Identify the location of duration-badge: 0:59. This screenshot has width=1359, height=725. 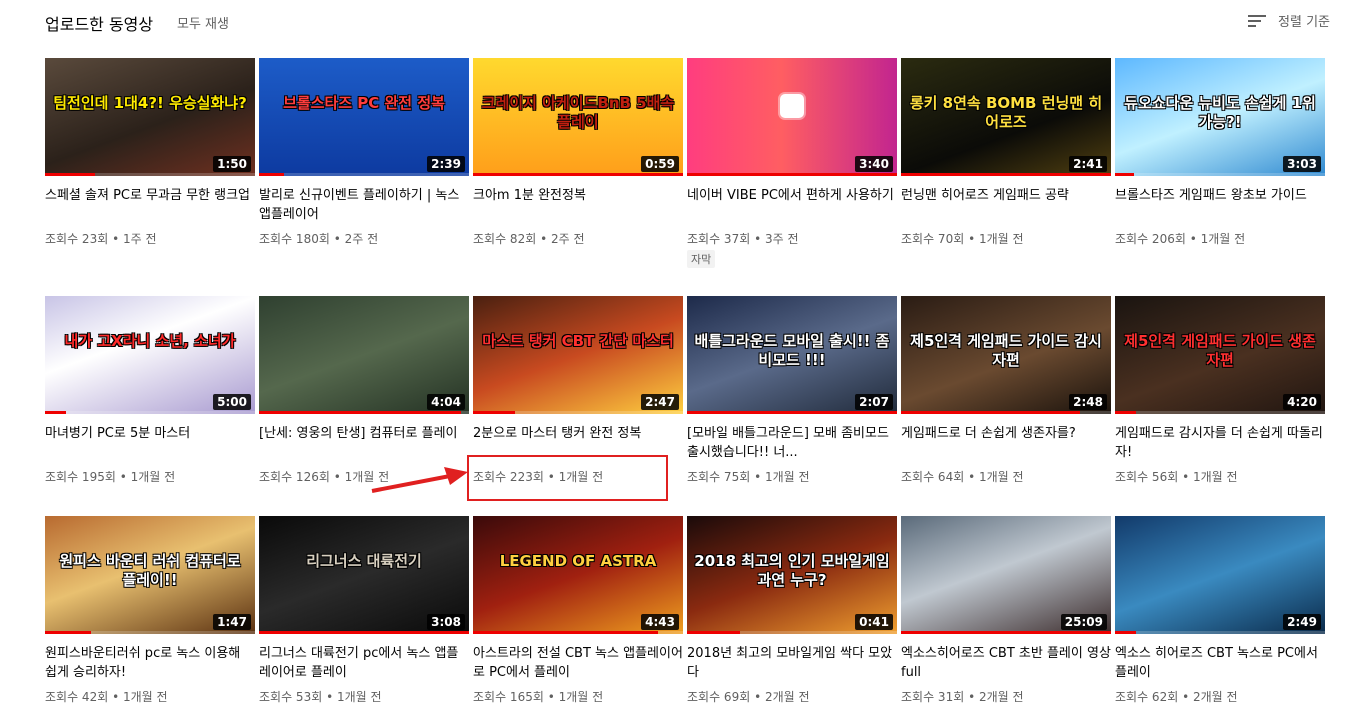
(660, 164).